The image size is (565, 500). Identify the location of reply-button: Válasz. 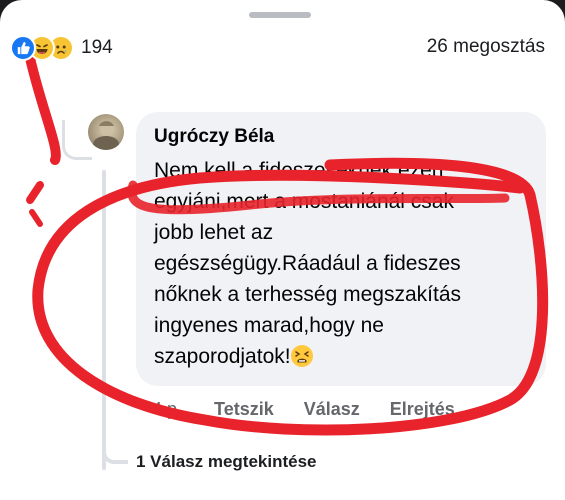
(332, 409).